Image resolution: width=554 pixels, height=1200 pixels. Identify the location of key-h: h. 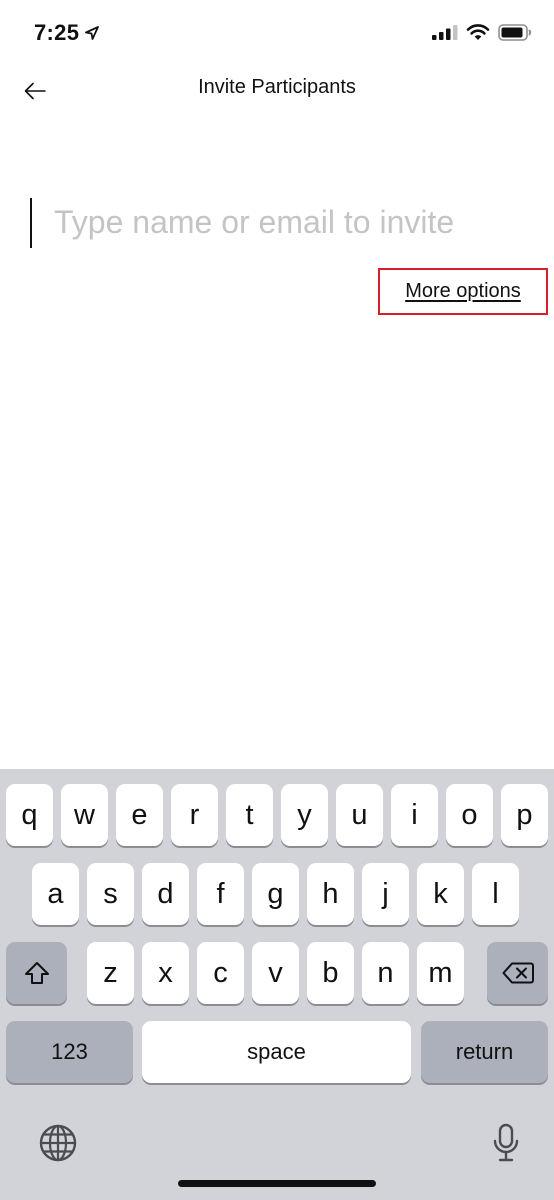
(330, 894).